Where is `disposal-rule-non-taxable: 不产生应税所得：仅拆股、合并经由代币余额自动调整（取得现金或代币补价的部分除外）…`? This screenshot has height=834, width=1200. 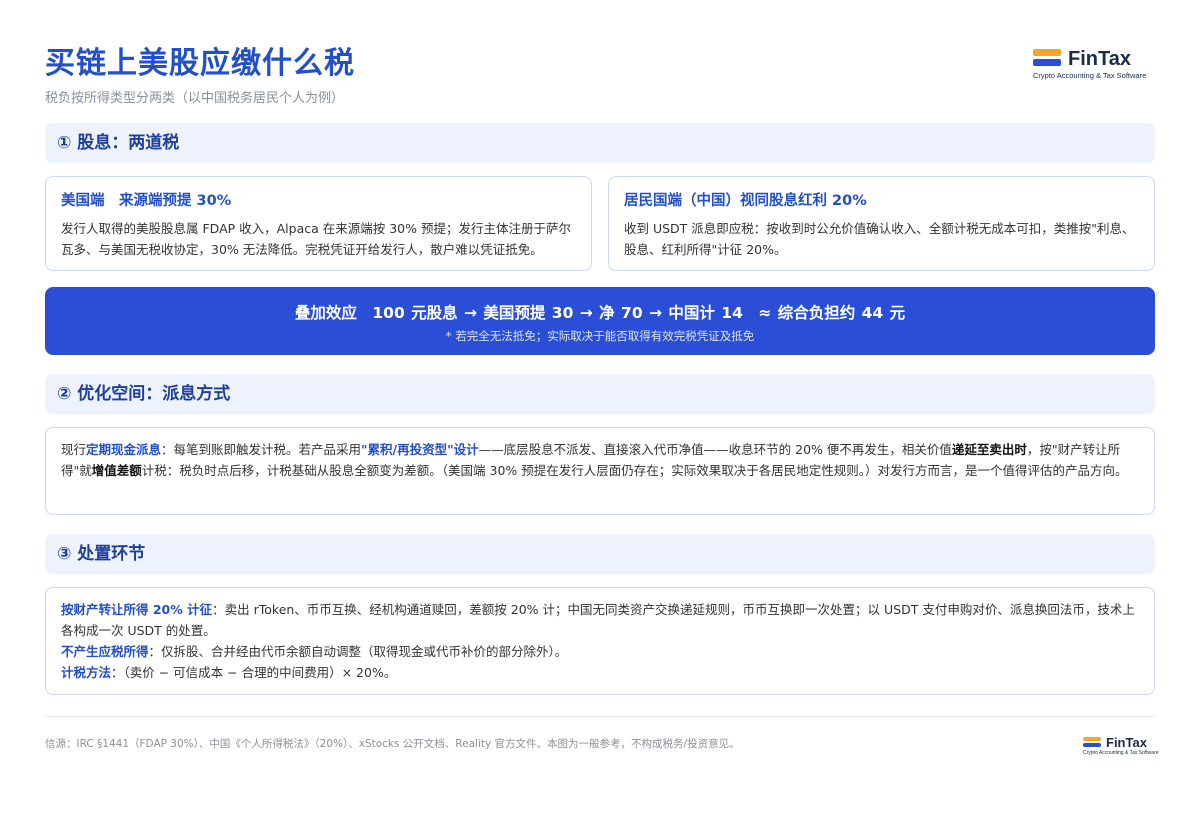
disposal-rule-non-taxable: 不产生应税所得：仅拆股、合并经由代币余额自动调整（取得现金或代币补价的部分除外）… is located at coordinates (600, 651).